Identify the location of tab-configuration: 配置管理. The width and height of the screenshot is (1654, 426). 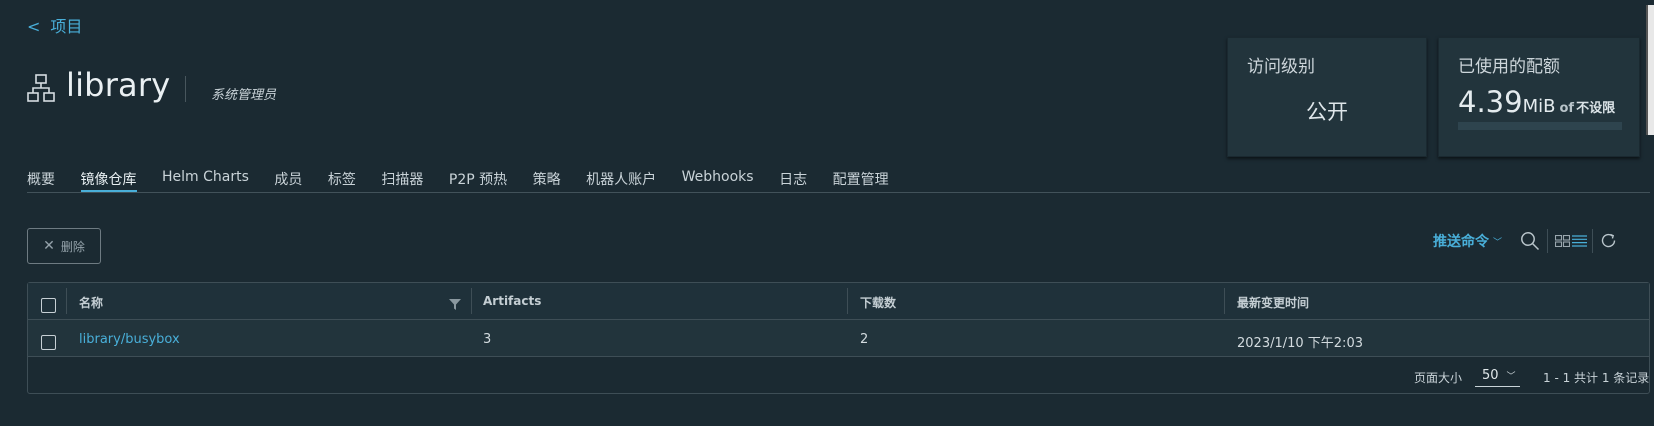
(861, 175).